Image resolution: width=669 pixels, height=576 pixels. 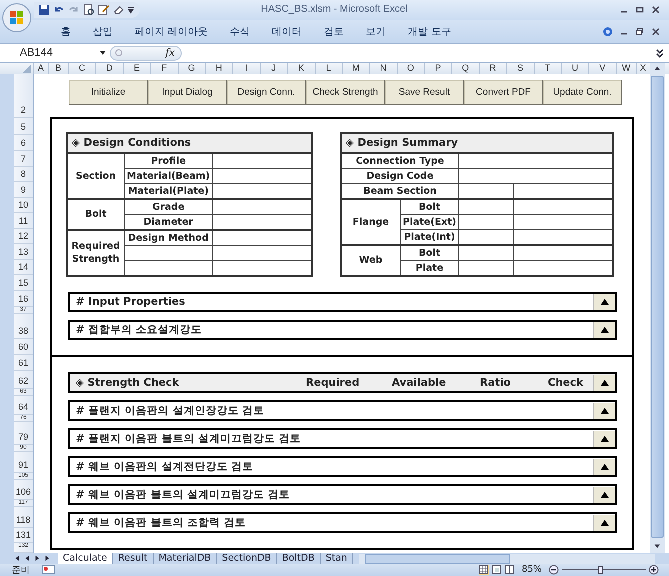 I want to click on table-cell: Flange, so click(x=370, y=222).